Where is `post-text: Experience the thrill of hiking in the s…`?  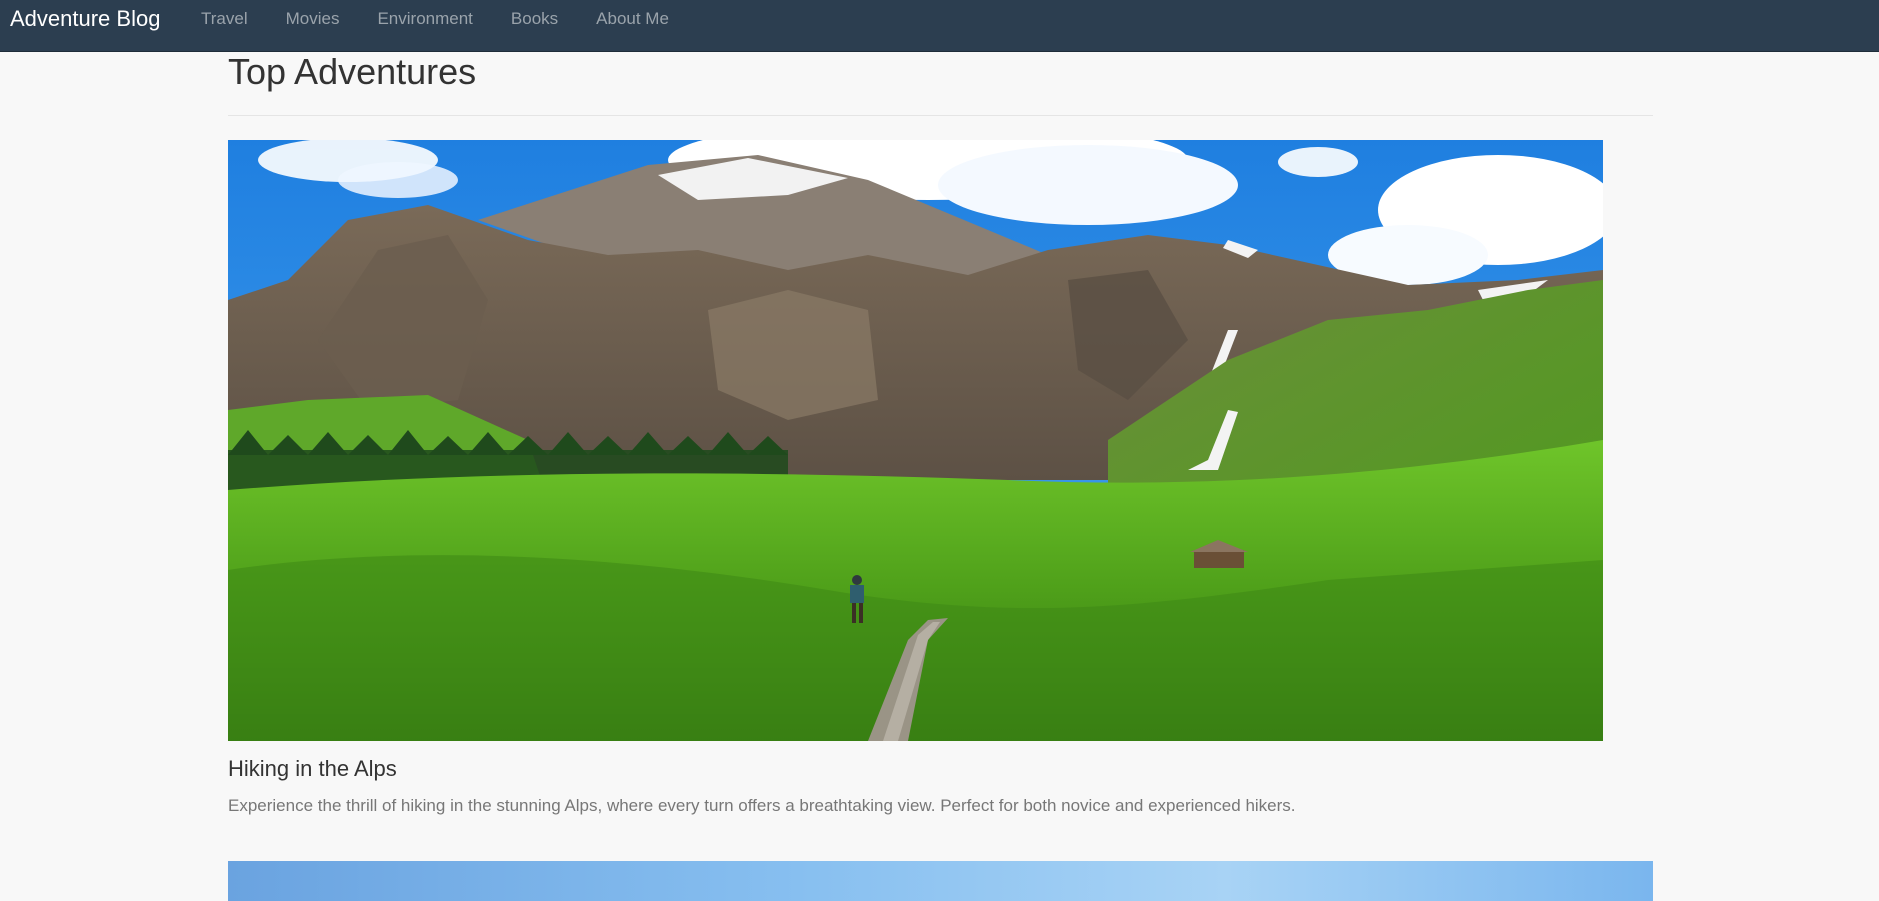
post-text: Experience the thrill of hiking in the s… is located at coordinates (762, 805).